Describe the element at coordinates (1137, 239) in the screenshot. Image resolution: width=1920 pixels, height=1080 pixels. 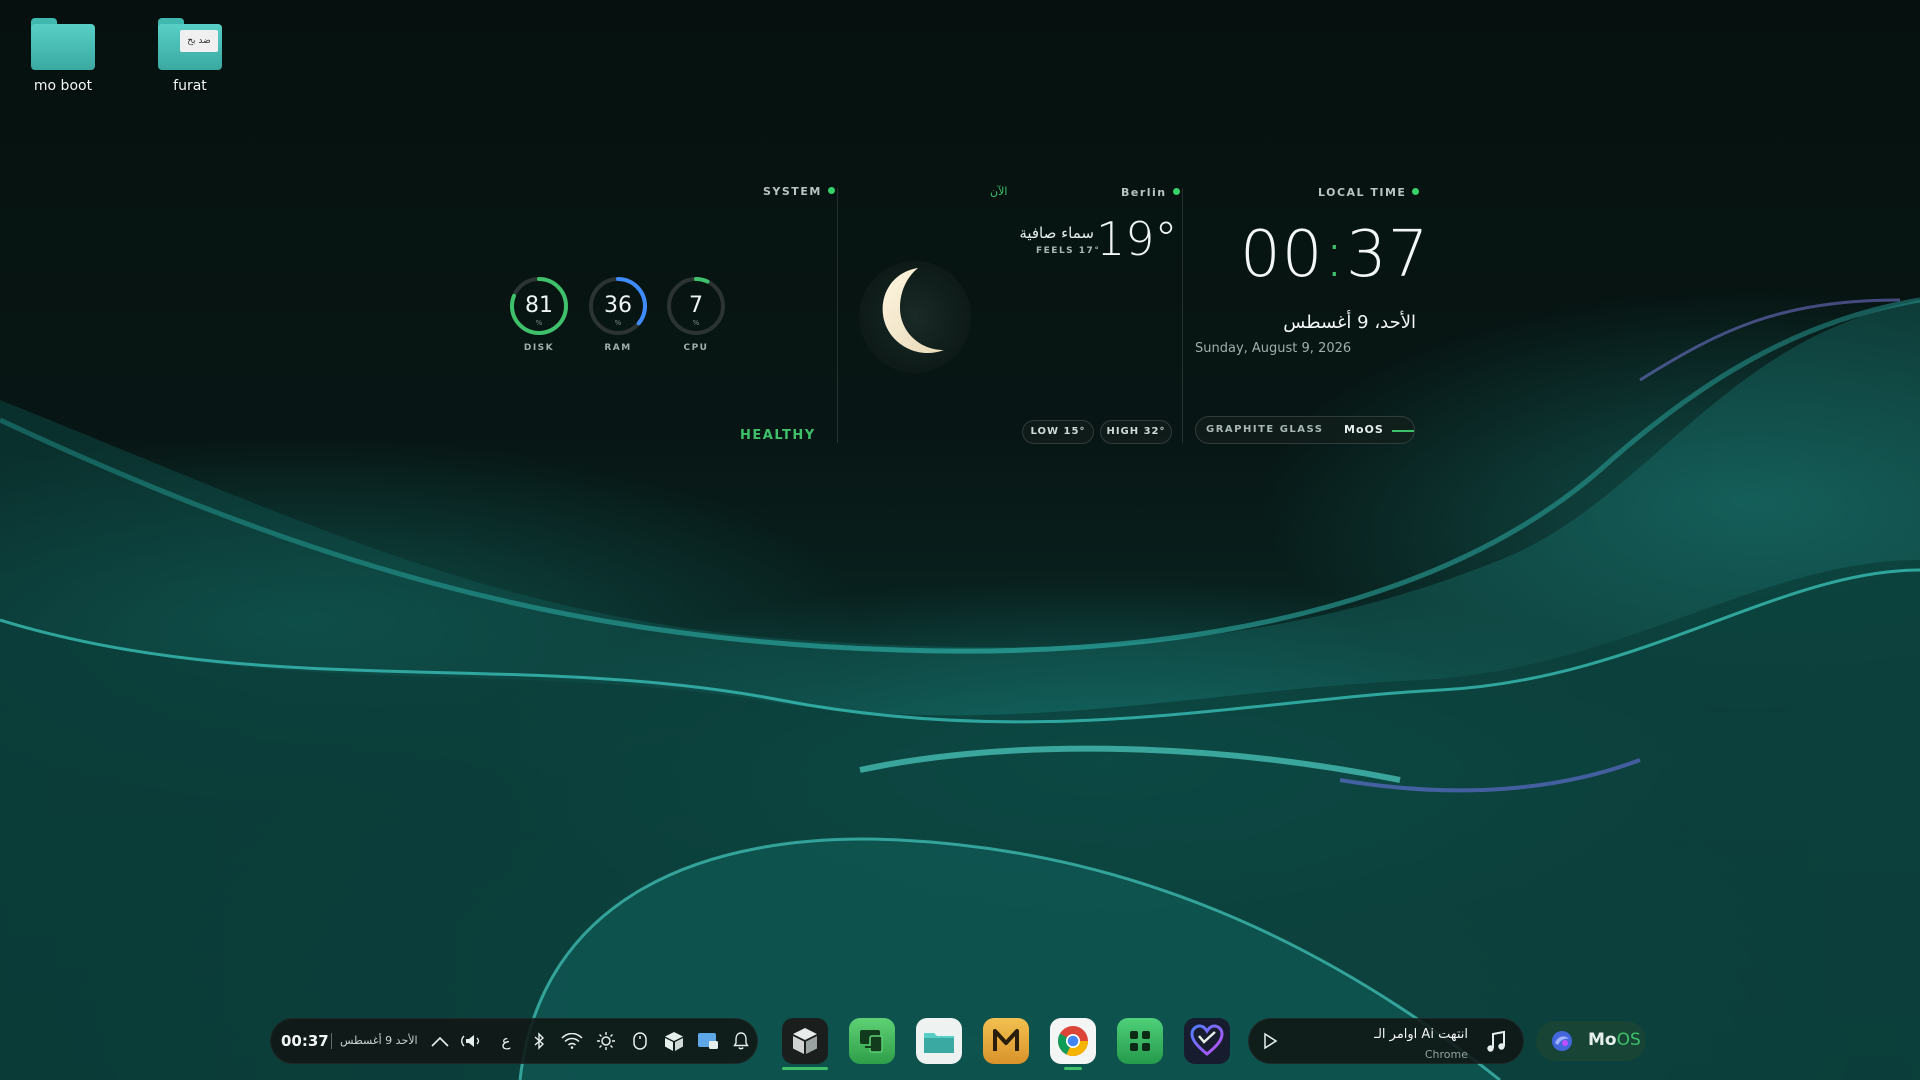
I see `weather-temperature: 19°` at that location.